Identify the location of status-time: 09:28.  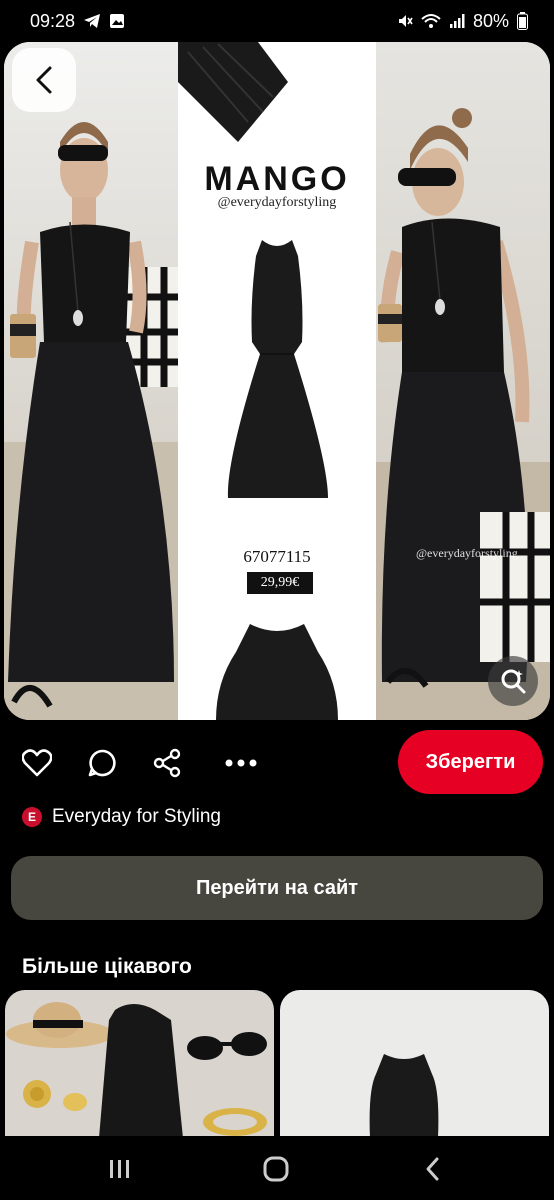
(53, 20).